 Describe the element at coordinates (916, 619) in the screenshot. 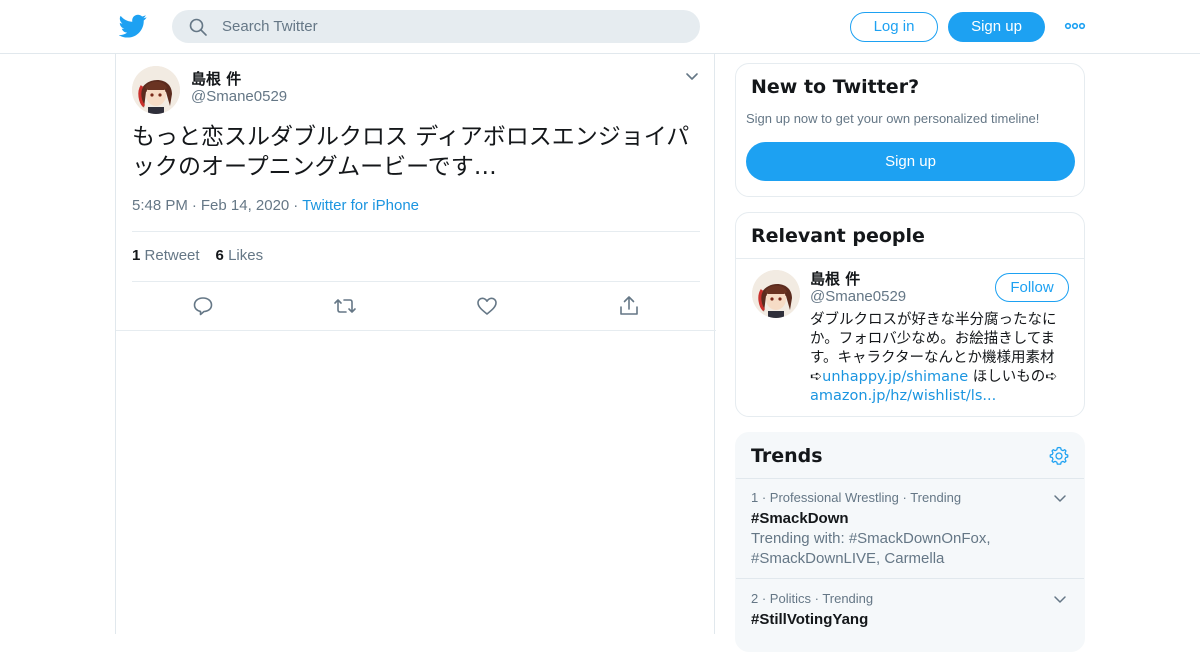

I see `trend-name: #StillVotingYang` at that location.